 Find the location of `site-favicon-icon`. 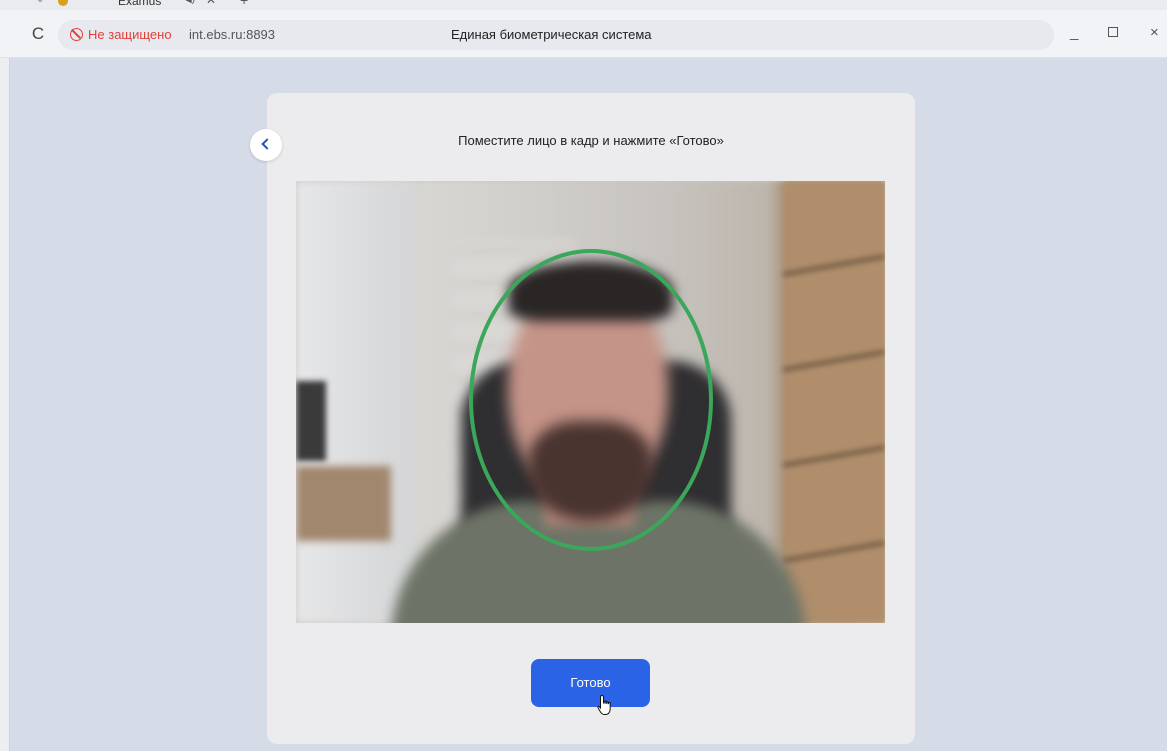

site-favicon-icon is located at coordinates (63, 3).